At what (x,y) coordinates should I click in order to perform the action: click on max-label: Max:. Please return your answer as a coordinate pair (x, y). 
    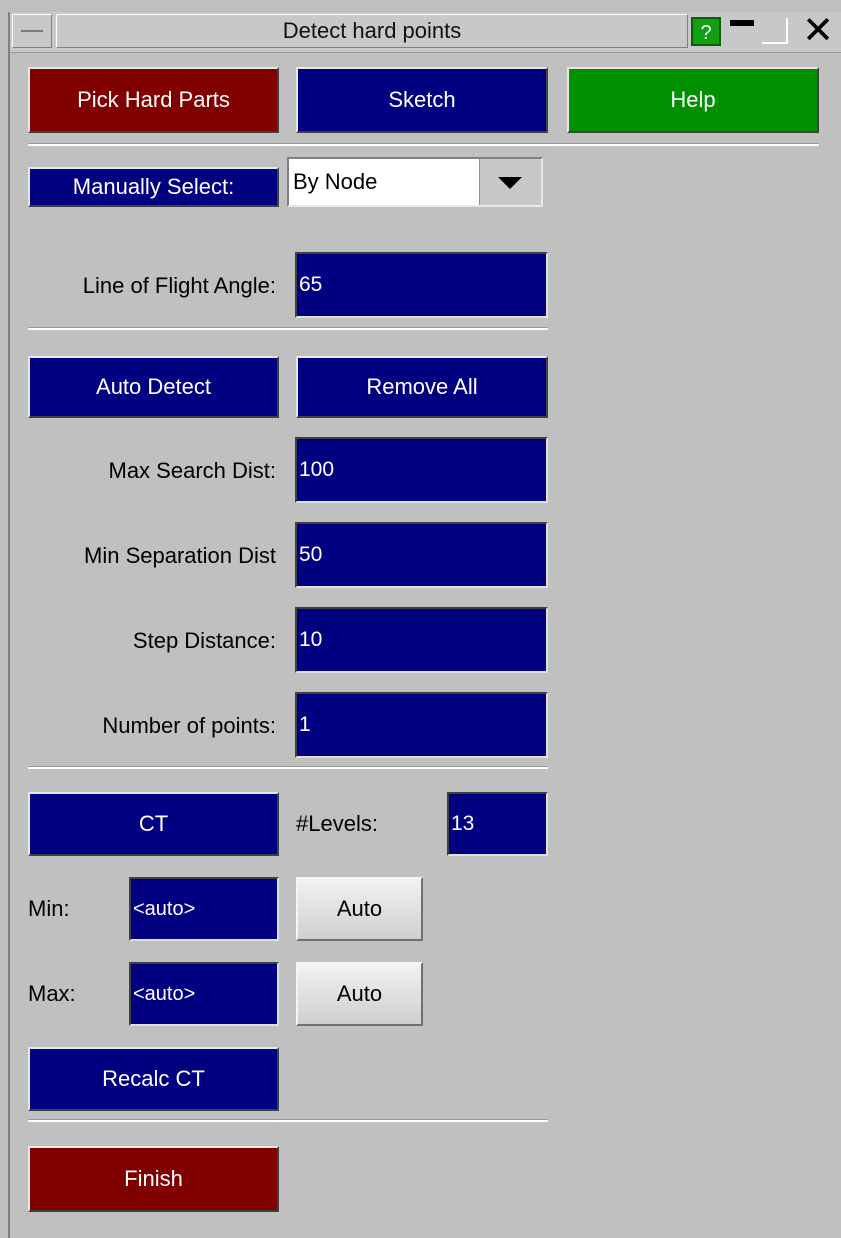
    Looking at the image, I should click on (52, 993).